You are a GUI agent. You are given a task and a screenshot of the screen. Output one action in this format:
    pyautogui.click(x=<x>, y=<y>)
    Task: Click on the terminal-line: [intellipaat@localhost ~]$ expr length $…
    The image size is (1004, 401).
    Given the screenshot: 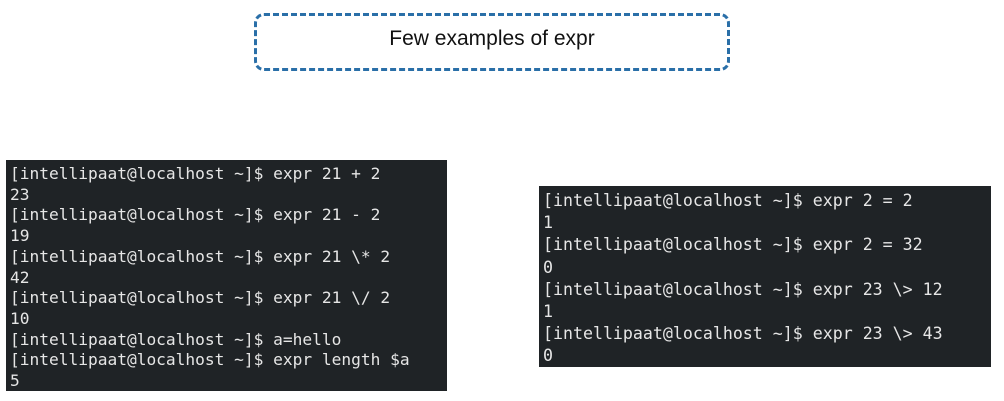 What is the action you would take?
    pyautogui.click(x=210, y=360)
    